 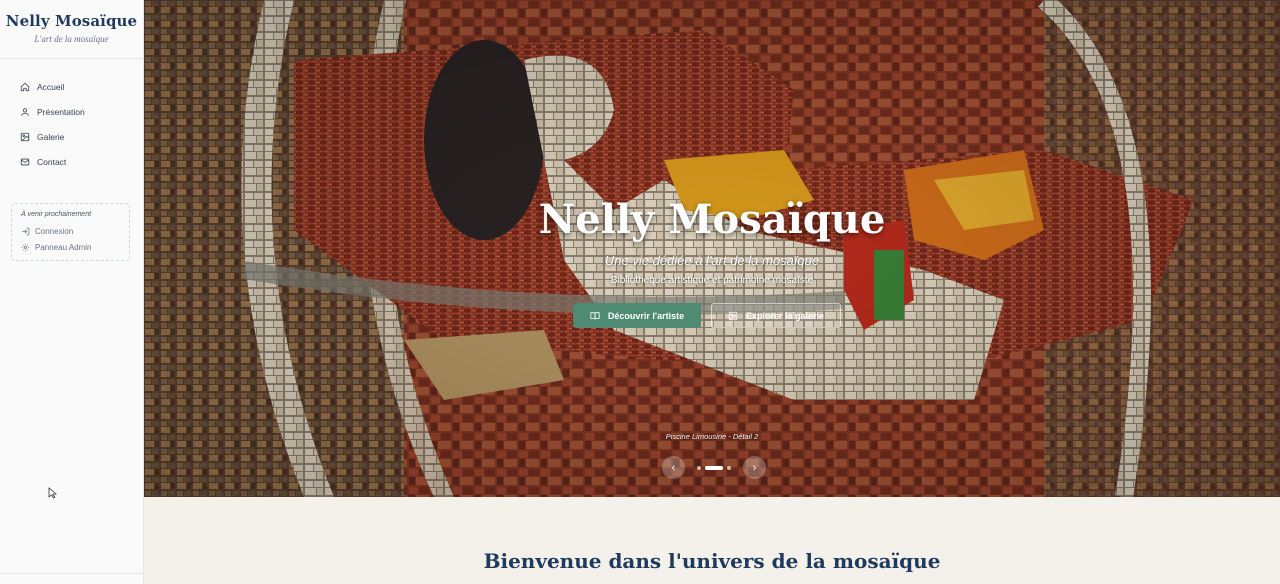 What do you see at coordinates (53, 493) in the screenshot?
I see `mouse-cursor-icon` at bounding box center [53, 493].